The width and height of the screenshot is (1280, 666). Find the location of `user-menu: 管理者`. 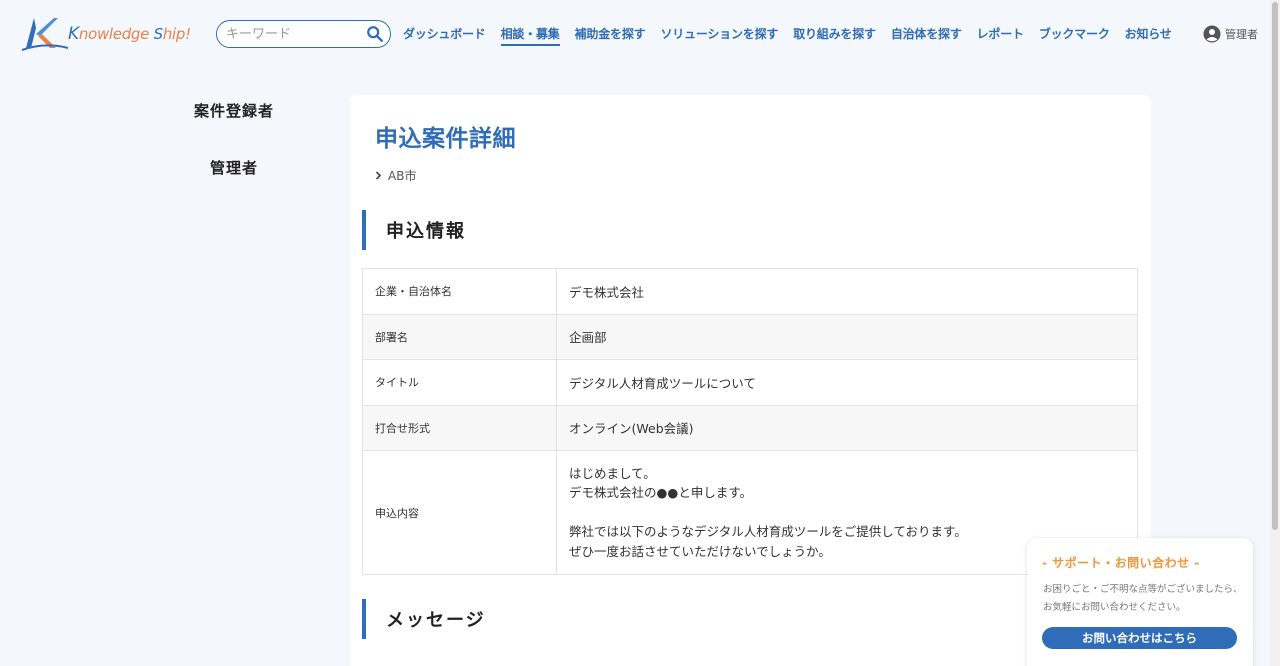

user-menu: 管理者 is located at coordinates (1230, 34).